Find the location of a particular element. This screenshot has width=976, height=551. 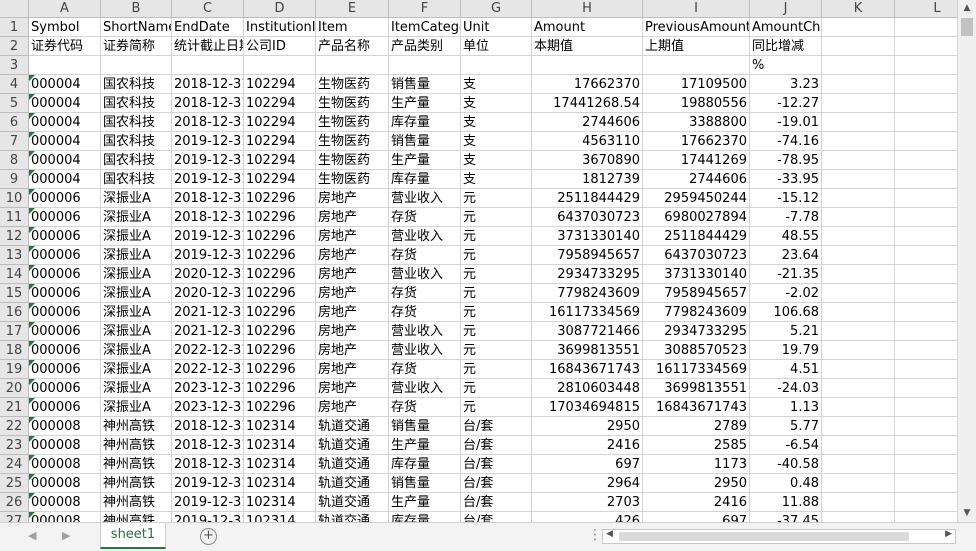

cell-a26: 000008 is located at coordinates (65, 502).